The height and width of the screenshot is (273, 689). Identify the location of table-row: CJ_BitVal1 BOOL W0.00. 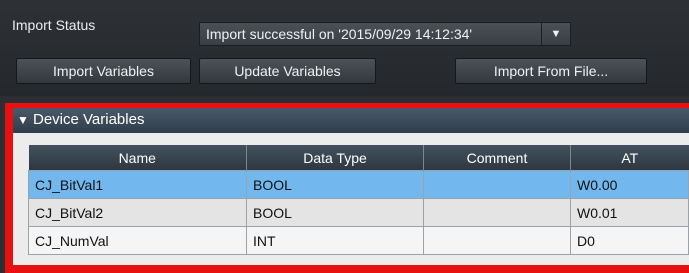
(358, 184).